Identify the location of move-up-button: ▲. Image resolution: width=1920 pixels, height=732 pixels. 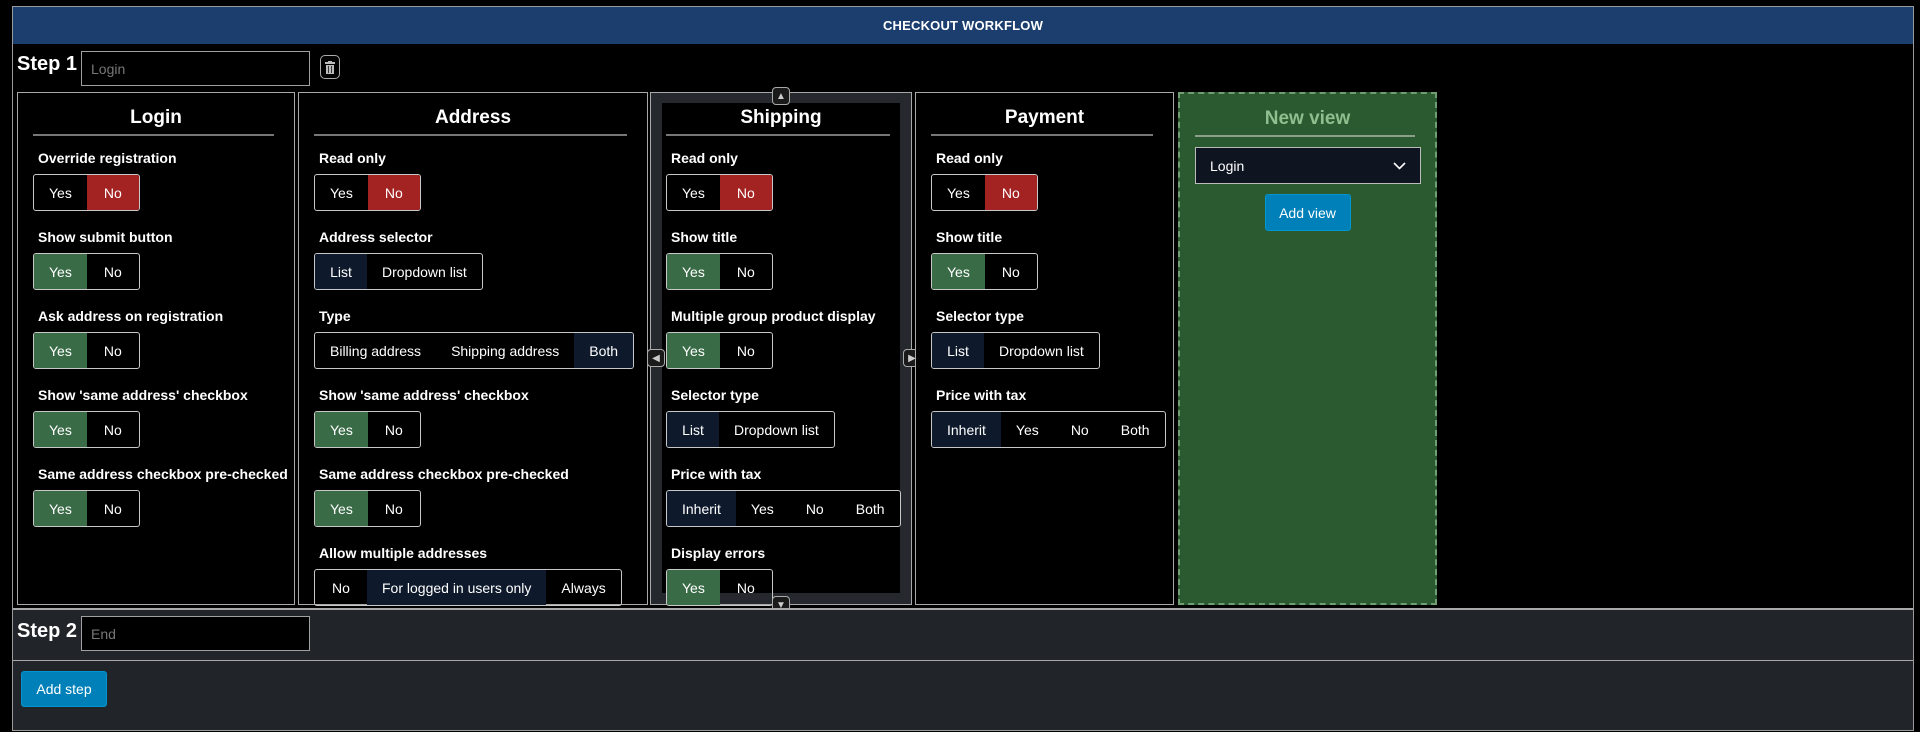
(781, 96).